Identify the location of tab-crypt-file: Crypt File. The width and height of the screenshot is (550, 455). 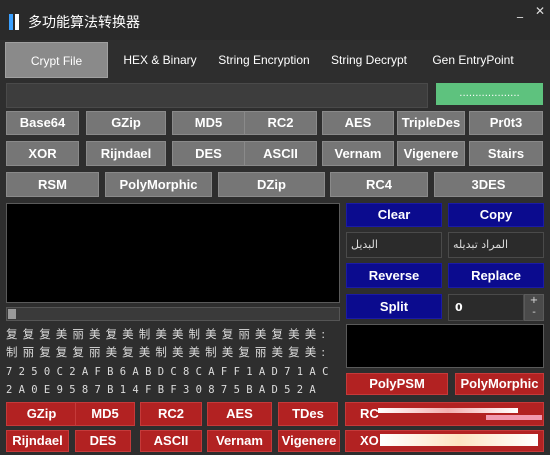
(56, 60).